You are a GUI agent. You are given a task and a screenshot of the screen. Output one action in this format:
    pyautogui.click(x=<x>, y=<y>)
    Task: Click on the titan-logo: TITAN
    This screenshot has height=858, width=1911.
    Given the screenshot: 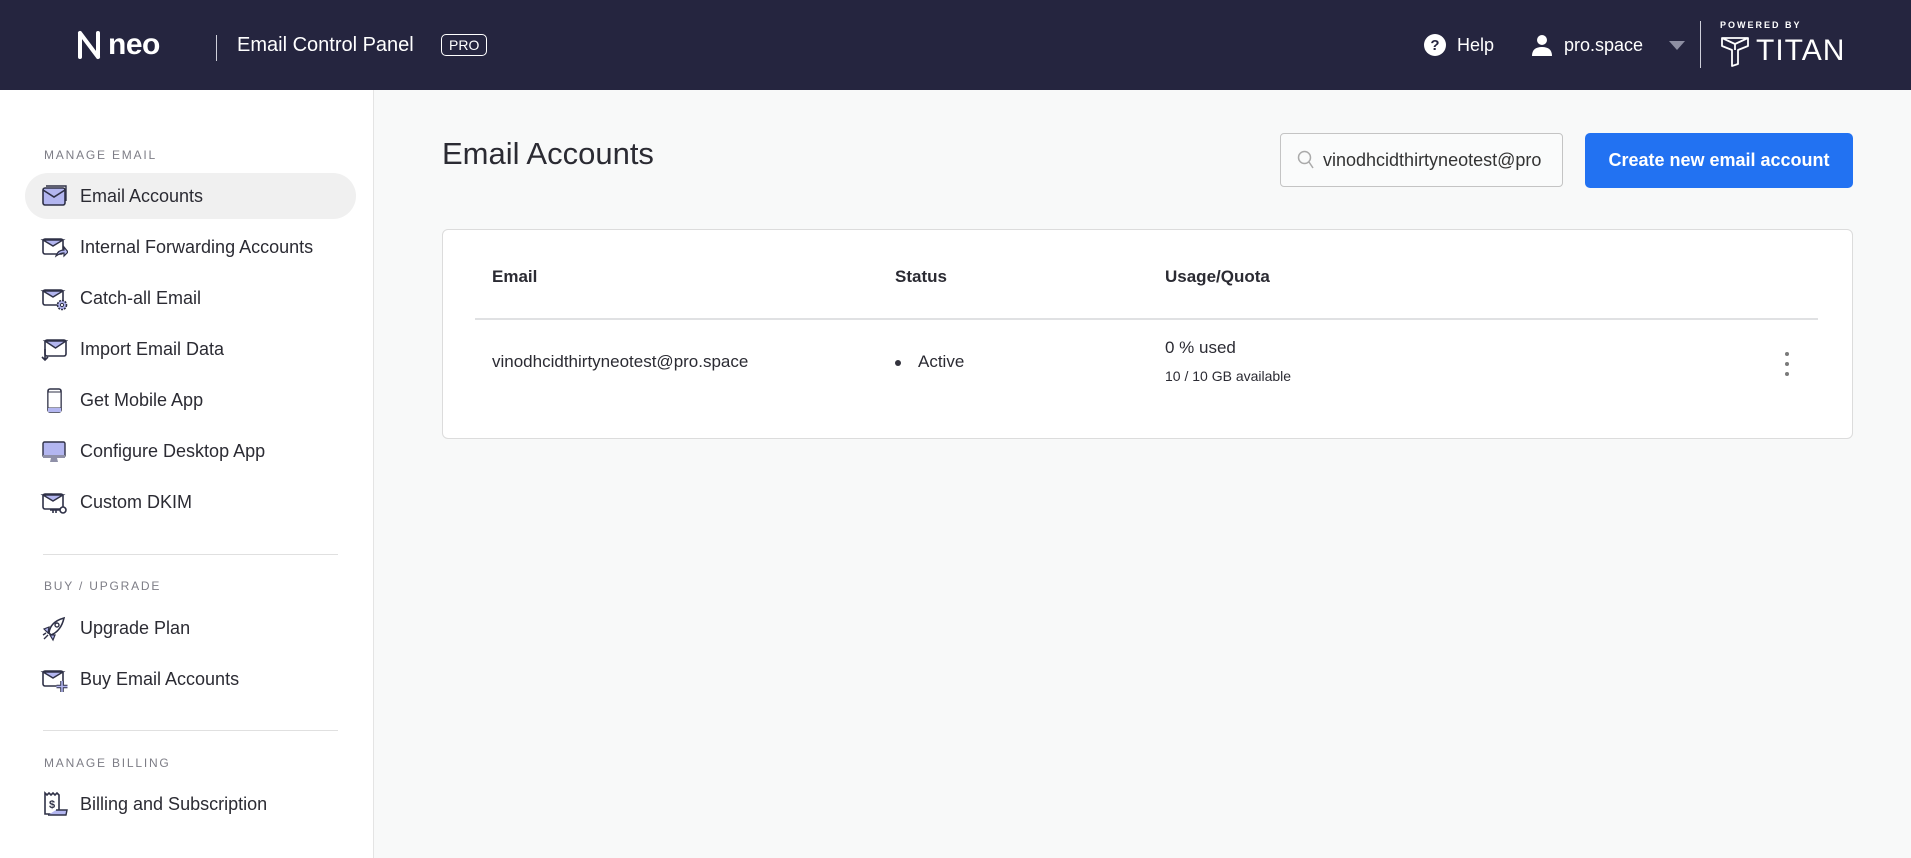 What is the action you would take?
    pyautogui.click(x=1782, y=51)
    